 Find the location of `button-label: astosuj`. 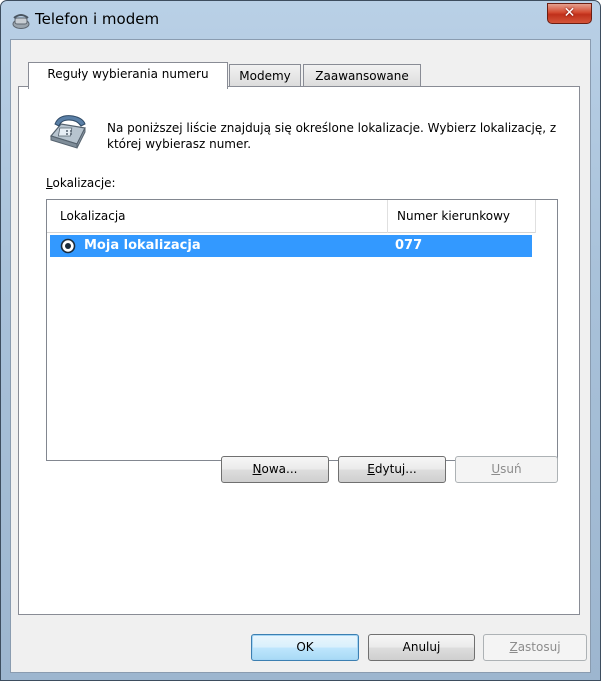

button-label: astosuj is located at coordinates (539, 647).